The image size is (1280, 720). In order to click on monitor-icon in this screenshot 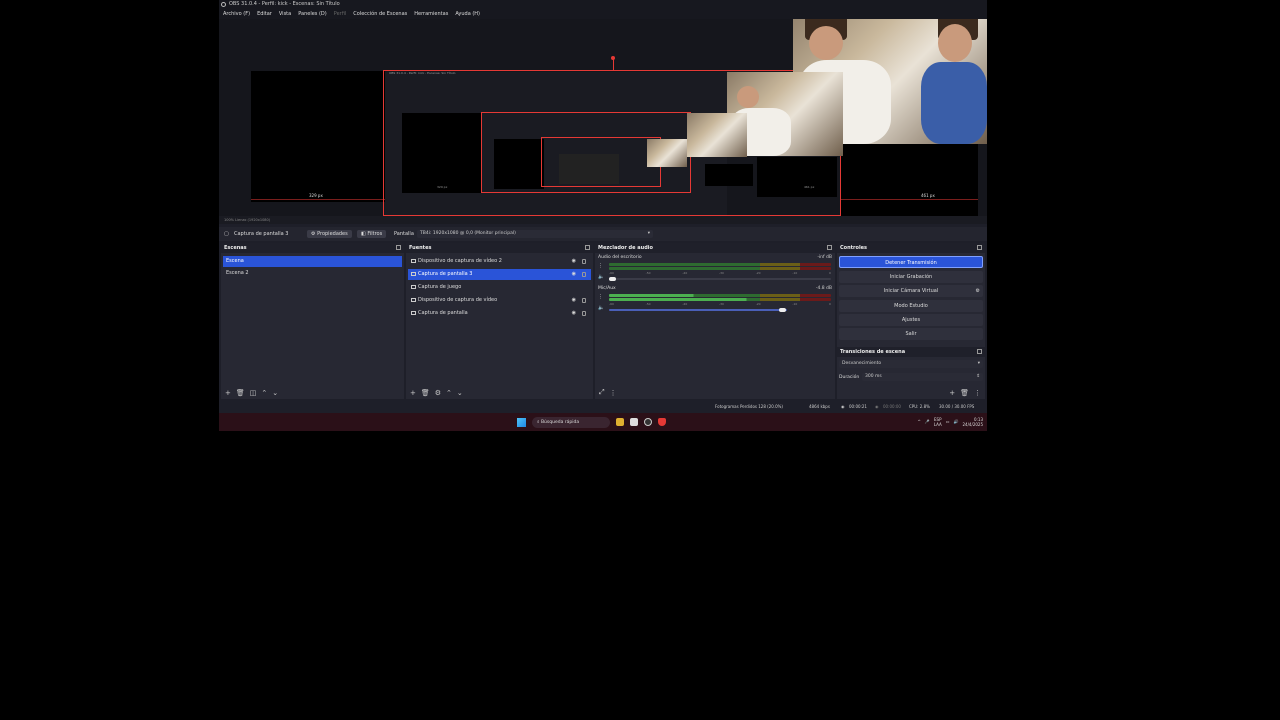, I will do `click(413, 273)`.